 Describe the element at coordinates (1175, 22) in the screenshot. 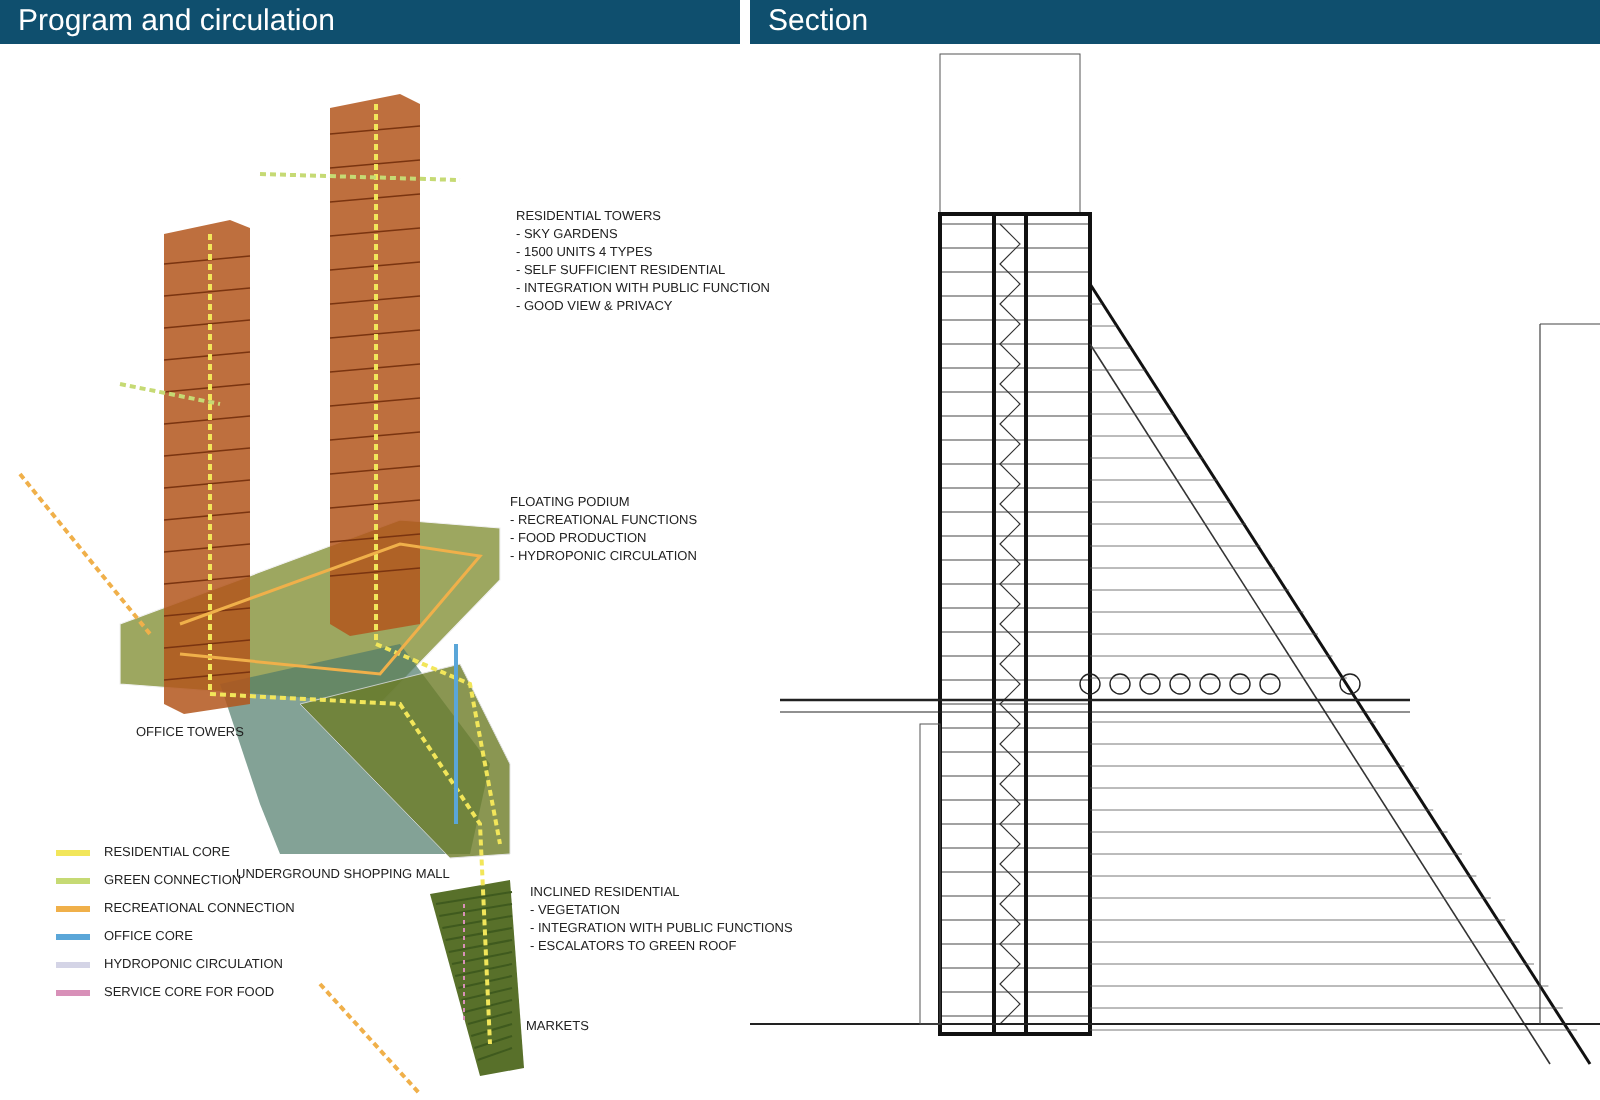

I see `panel-header: Section` at that location.